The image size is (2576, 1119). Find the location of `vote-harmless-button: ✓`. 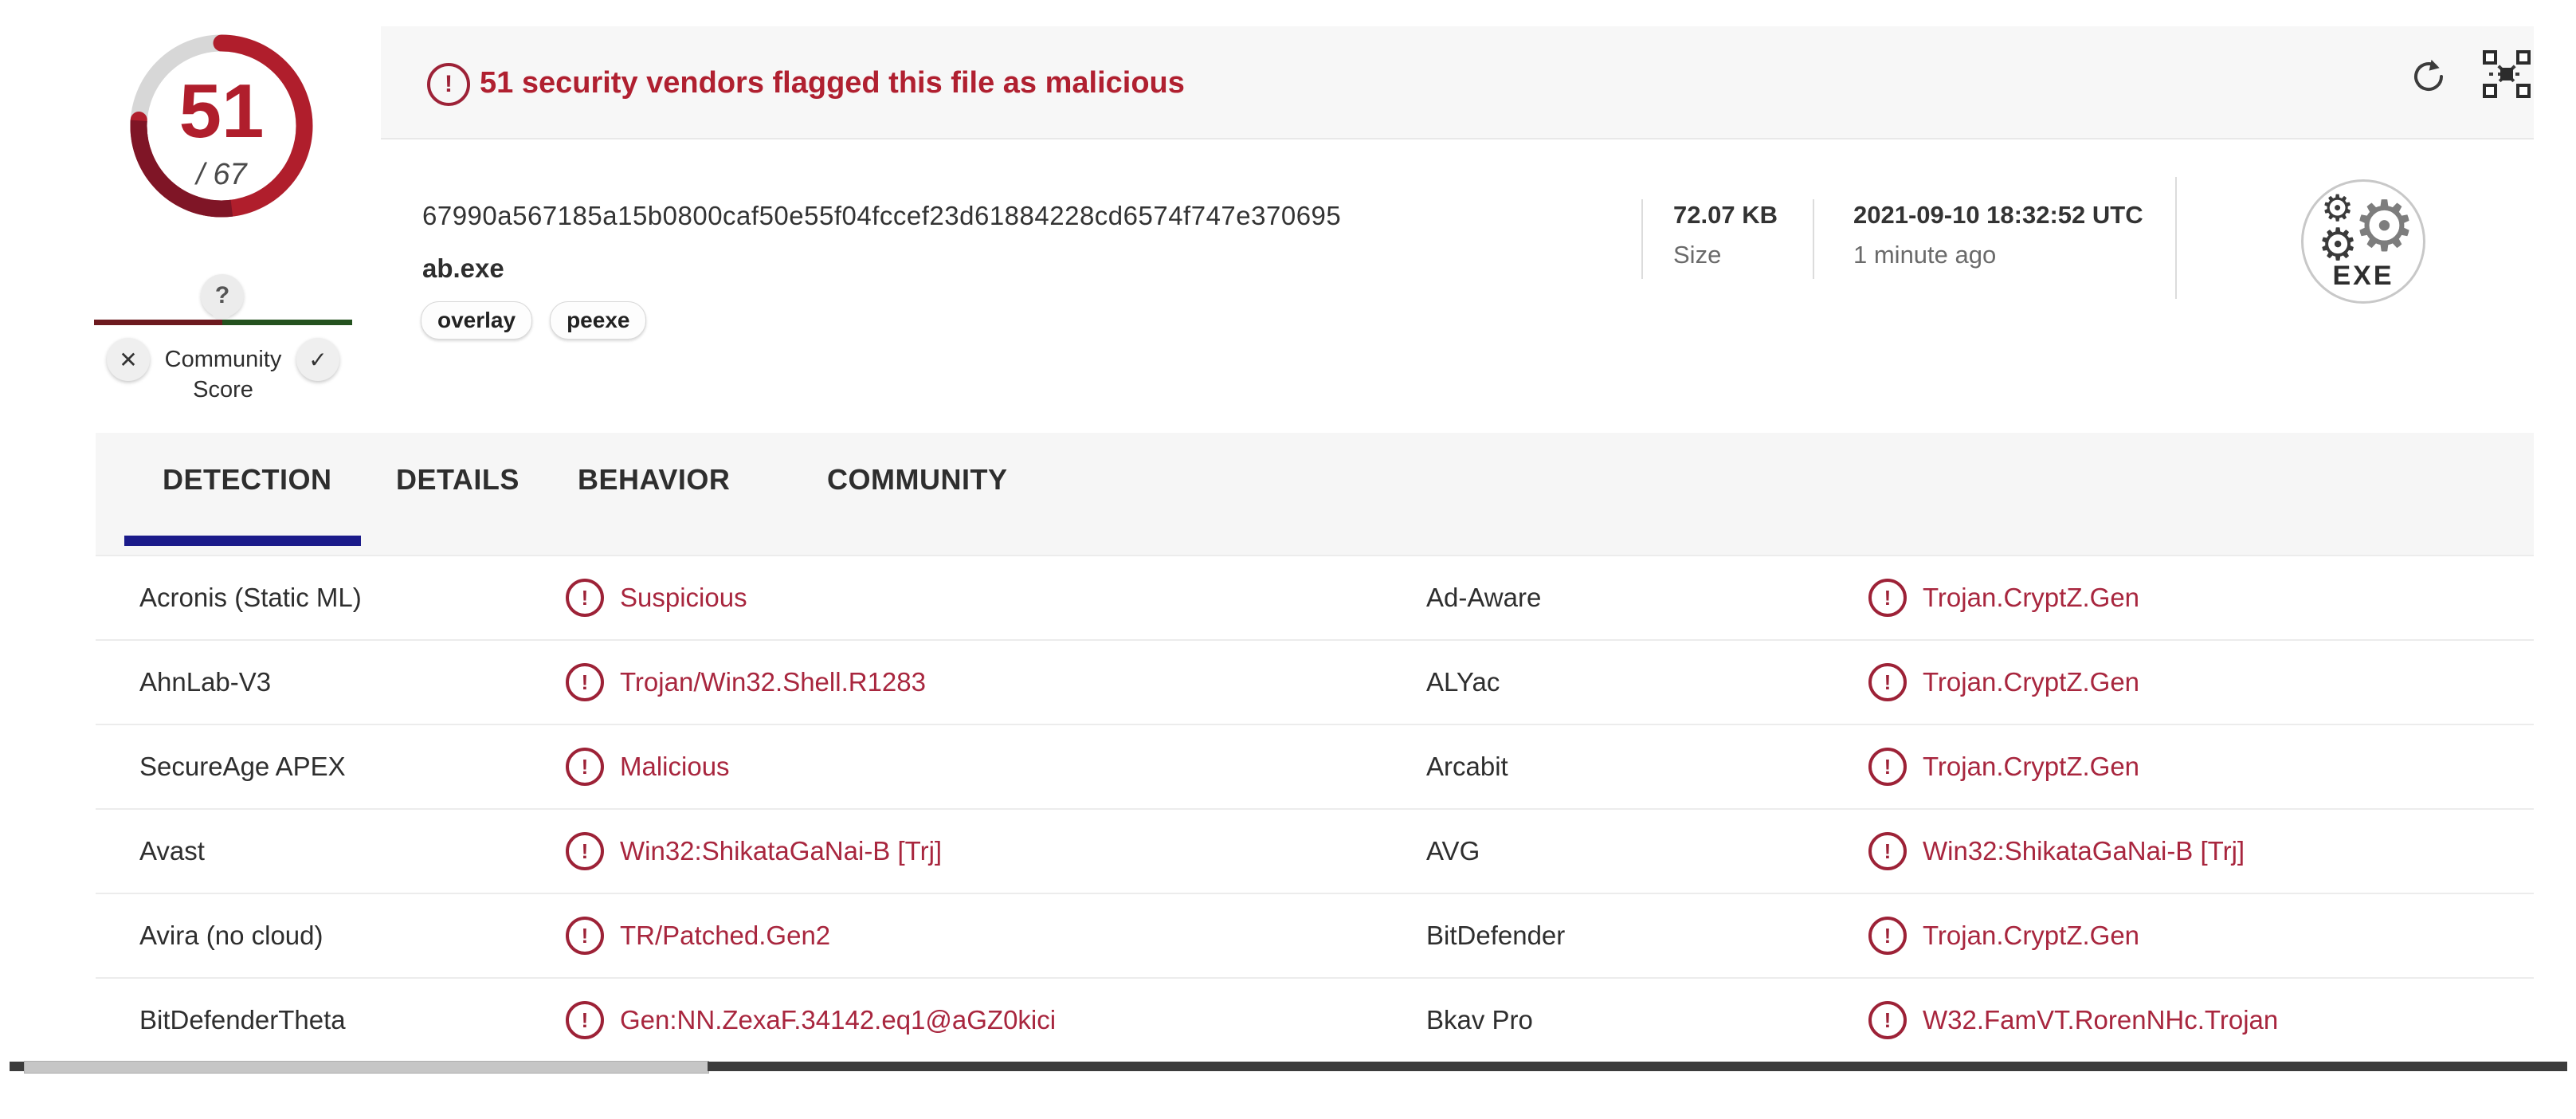

vote-harmless-button: ✓ is located at coordinates (317, 359).